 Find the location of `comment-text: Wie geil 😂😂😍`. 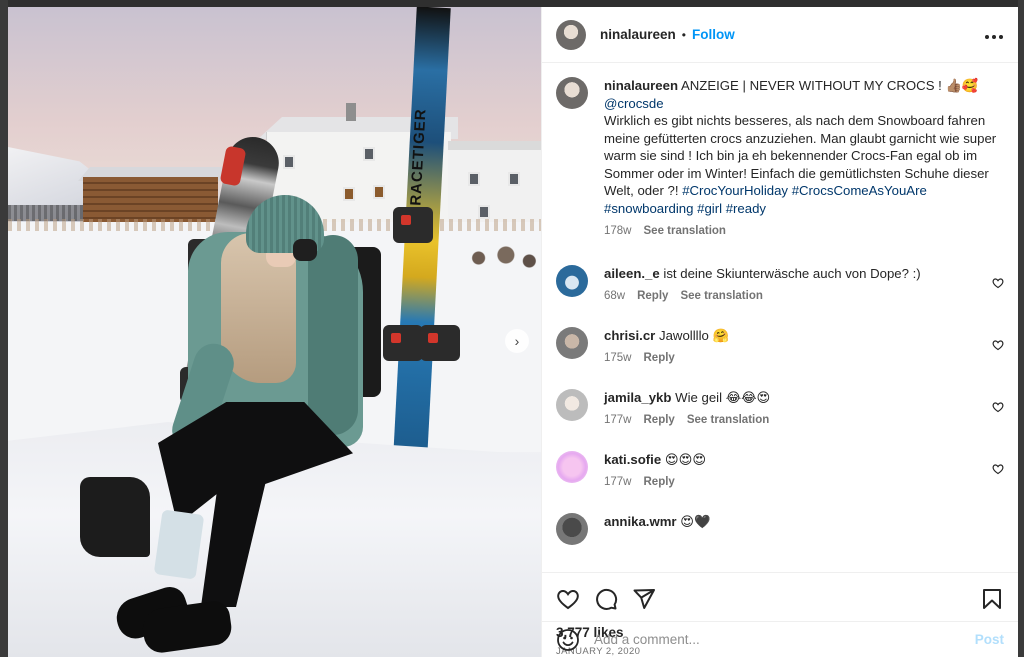

comment-text: Wie geil 😂😂😍 is located at coordinates (723, 397).